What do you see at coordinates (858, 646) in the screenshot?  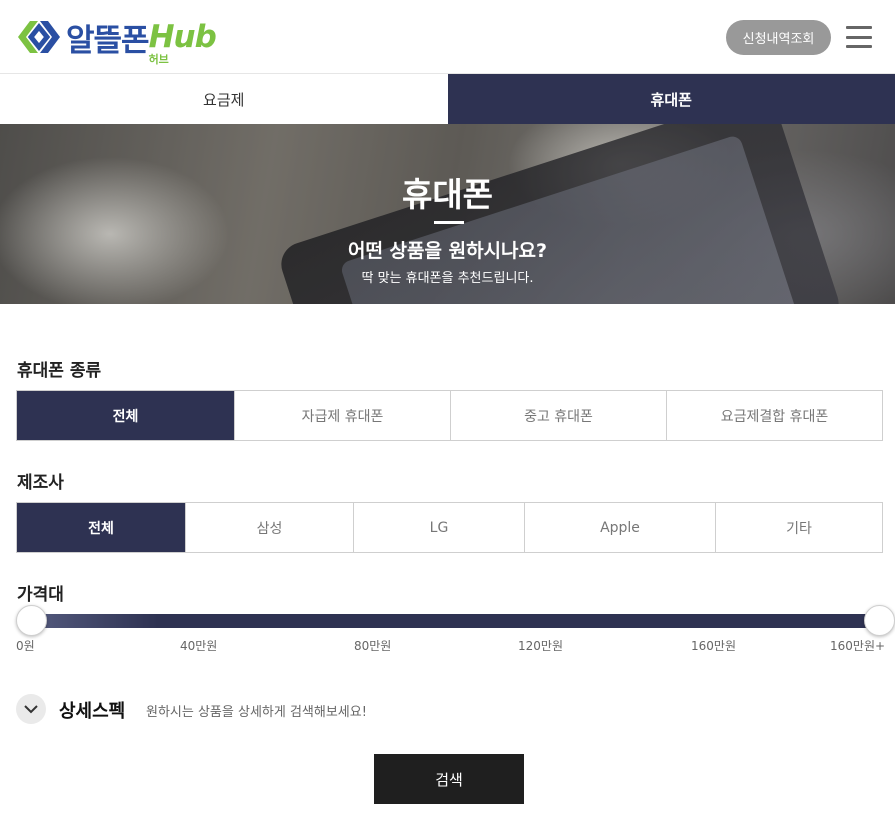 I see `price-tick: 160만원+` at bounding box center [858, 646].